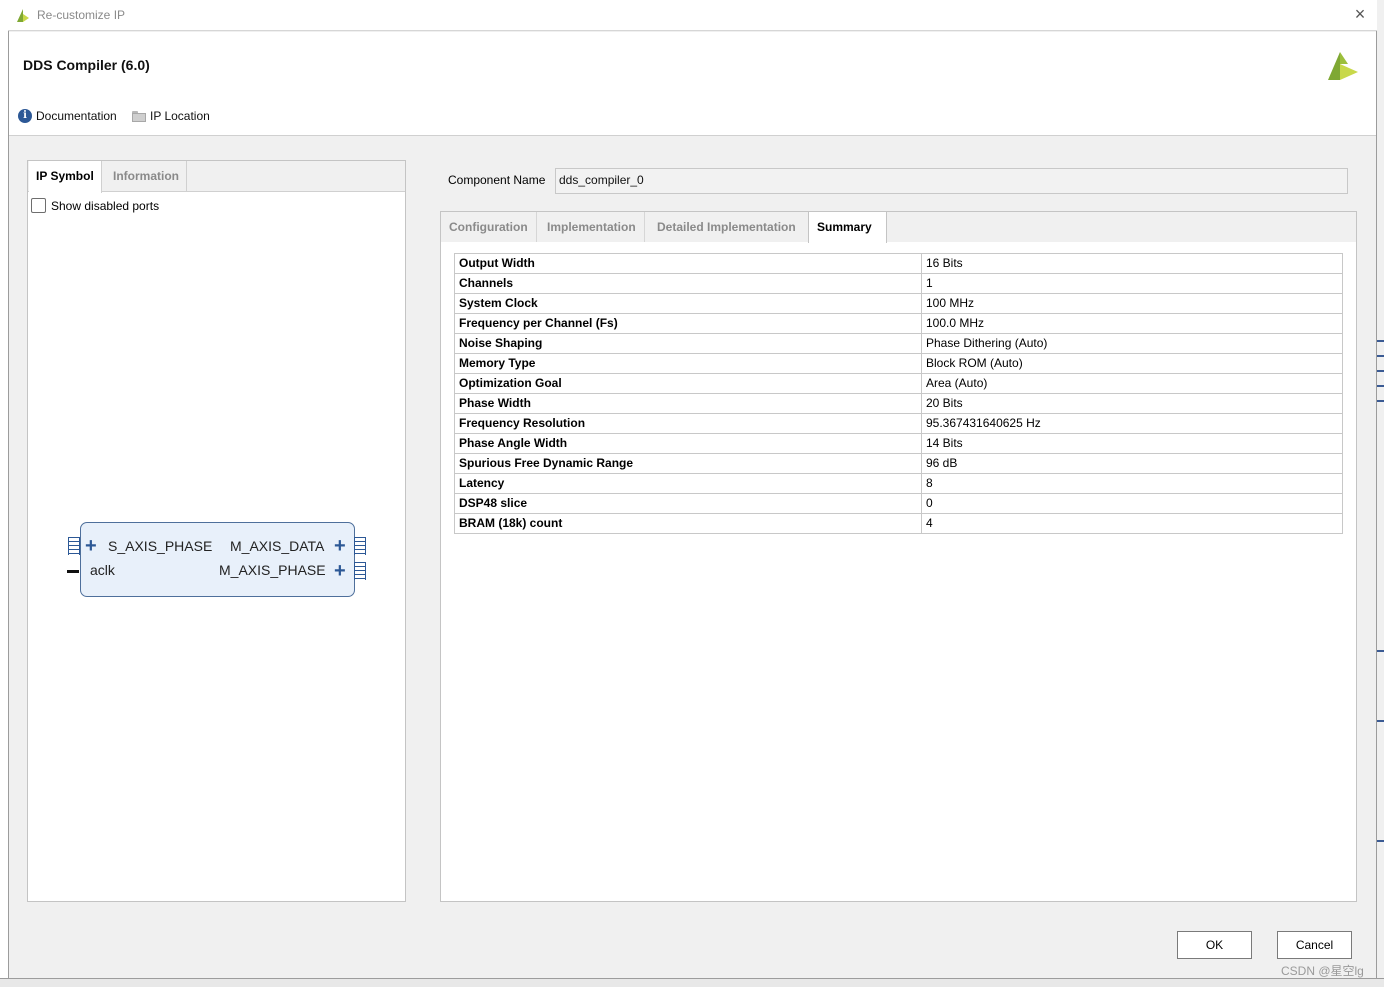 This screenshot has width=1384, height=987. What do you see at coordinates (160, 546) in the screenshot?
I see `port-s-axis-phase: S_AXIS_PHASE` at bounding box center [160, 546].